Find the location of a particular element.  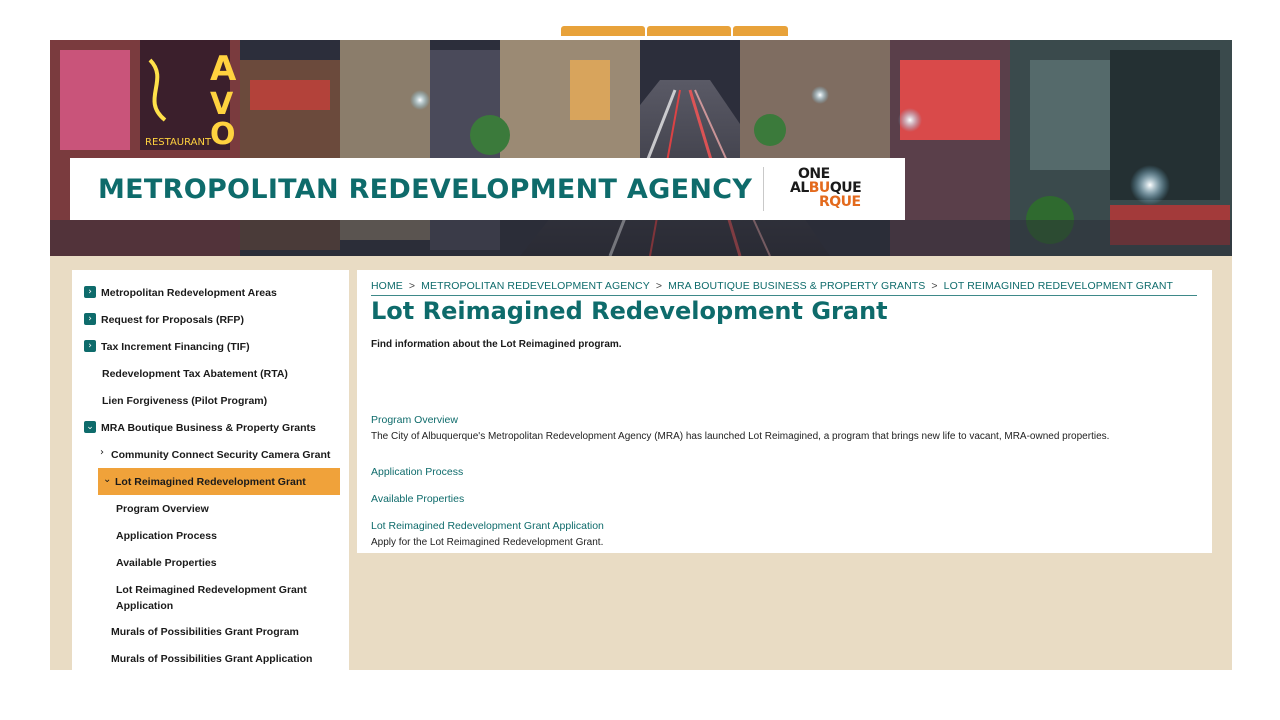

sidebar-item-lien-forgiveness: Lien Forgiveness (Pilot Program) is located at coordinates (184, 401).